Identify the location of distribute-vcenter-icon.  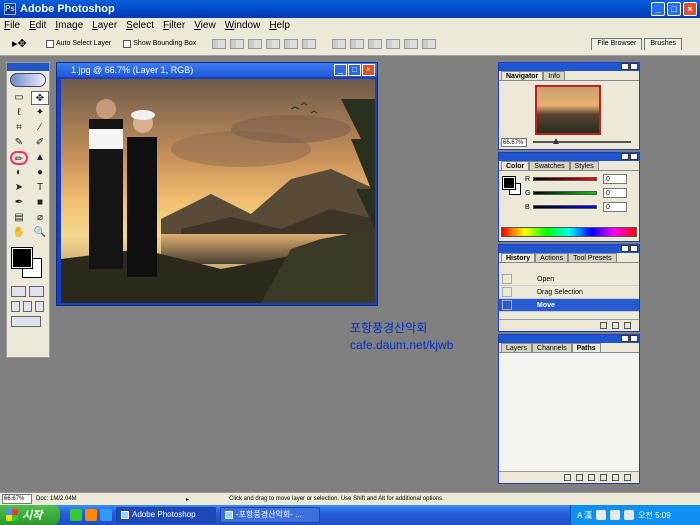
(357, 43).